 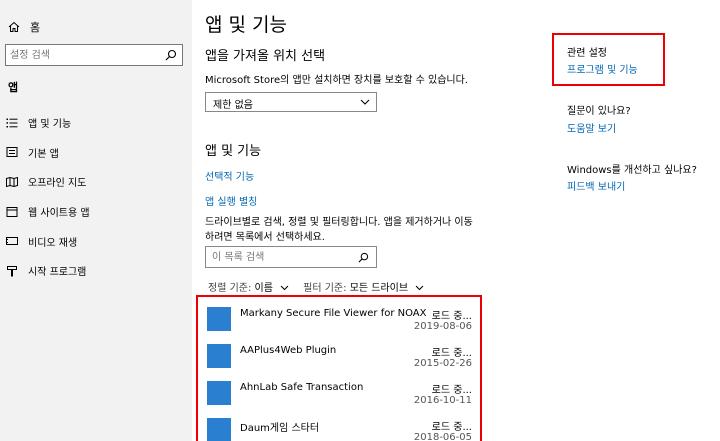 What do you see at coordinates (233, 105) in the screenshot?
I see `dropdown-value: 제한 없음` at bounding box center [233, 105].